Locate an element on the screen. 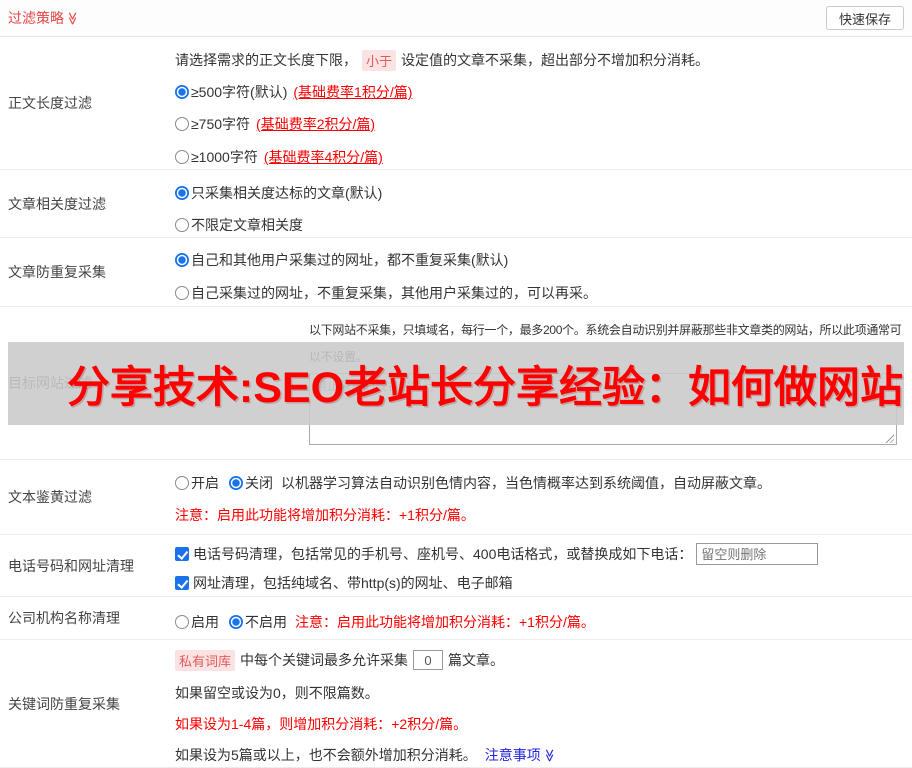 This screenshot has height=768, width=912. description-text-before: 请选择需求的正文长度下限， is located at coordinates (266, 60).